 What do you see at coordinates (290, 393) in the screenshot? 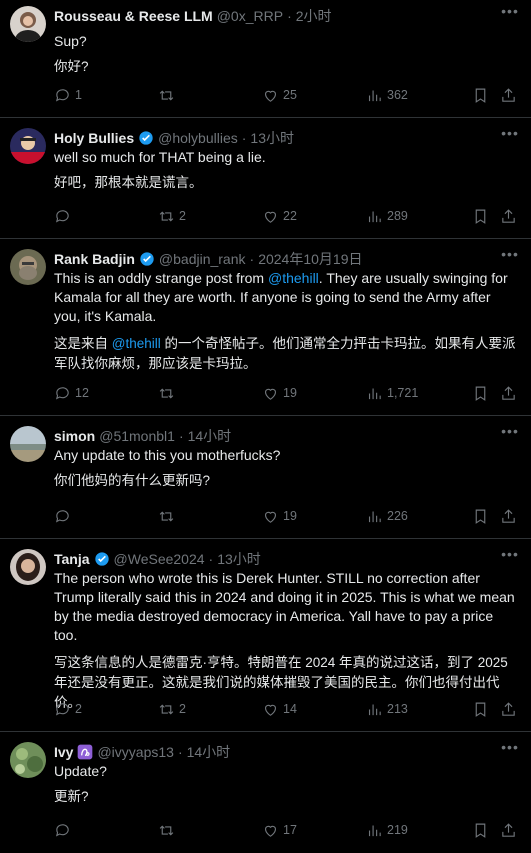
I see `like-count: 19` at bounding box center [290, 393].